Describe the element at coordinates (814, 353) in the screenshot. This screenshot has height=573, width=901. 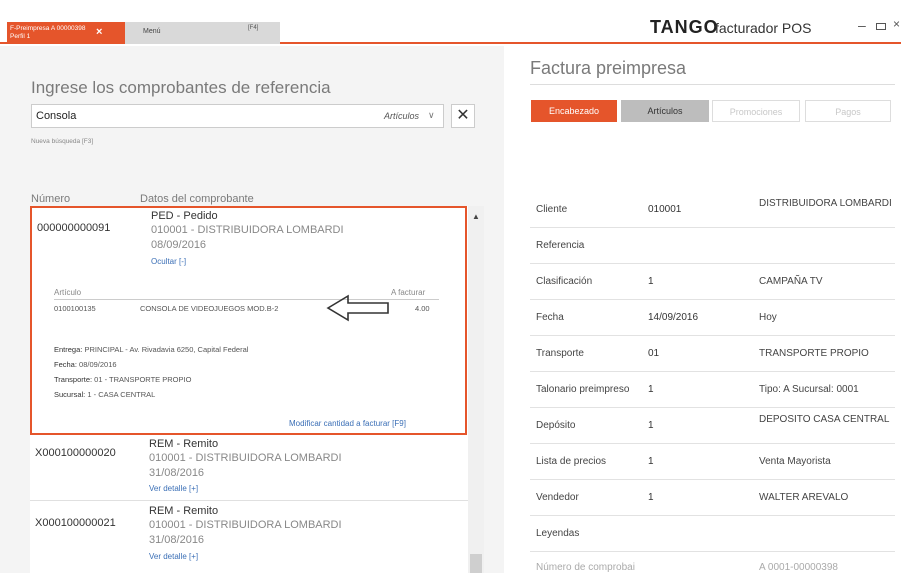
I see `field-description: TRANSPORTE PROPIO` at that location.